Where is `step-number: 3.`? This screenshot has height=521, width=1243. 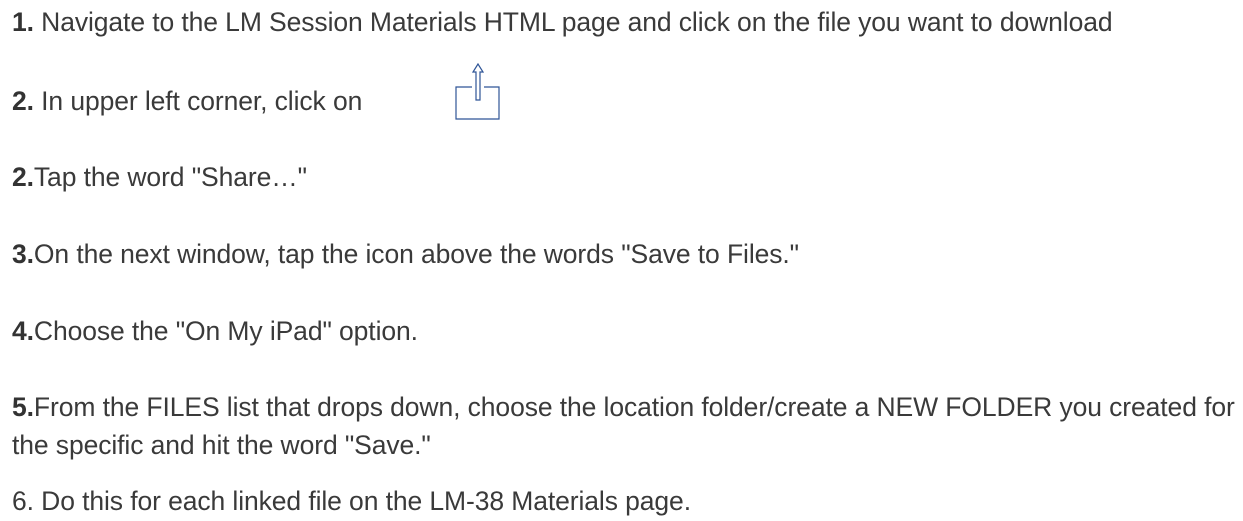 step-number: 3. is located at coordinates (23, 254).